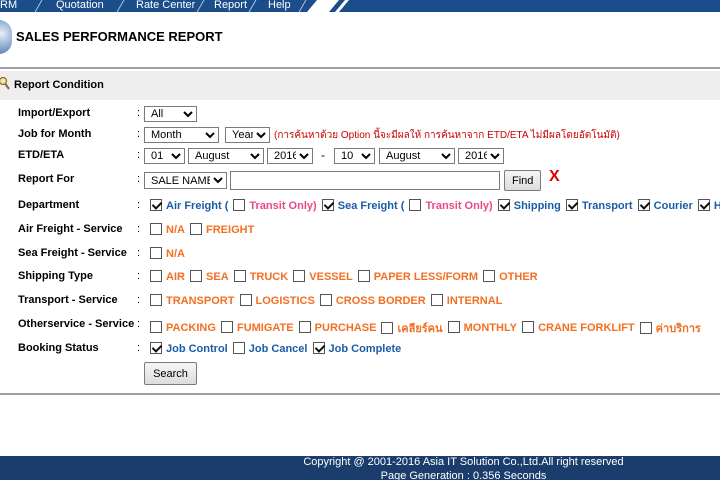  What do you see at coordinates (170, 373) in the screenshot?
I see `search-button: Search` at bounding box center [170, 373].